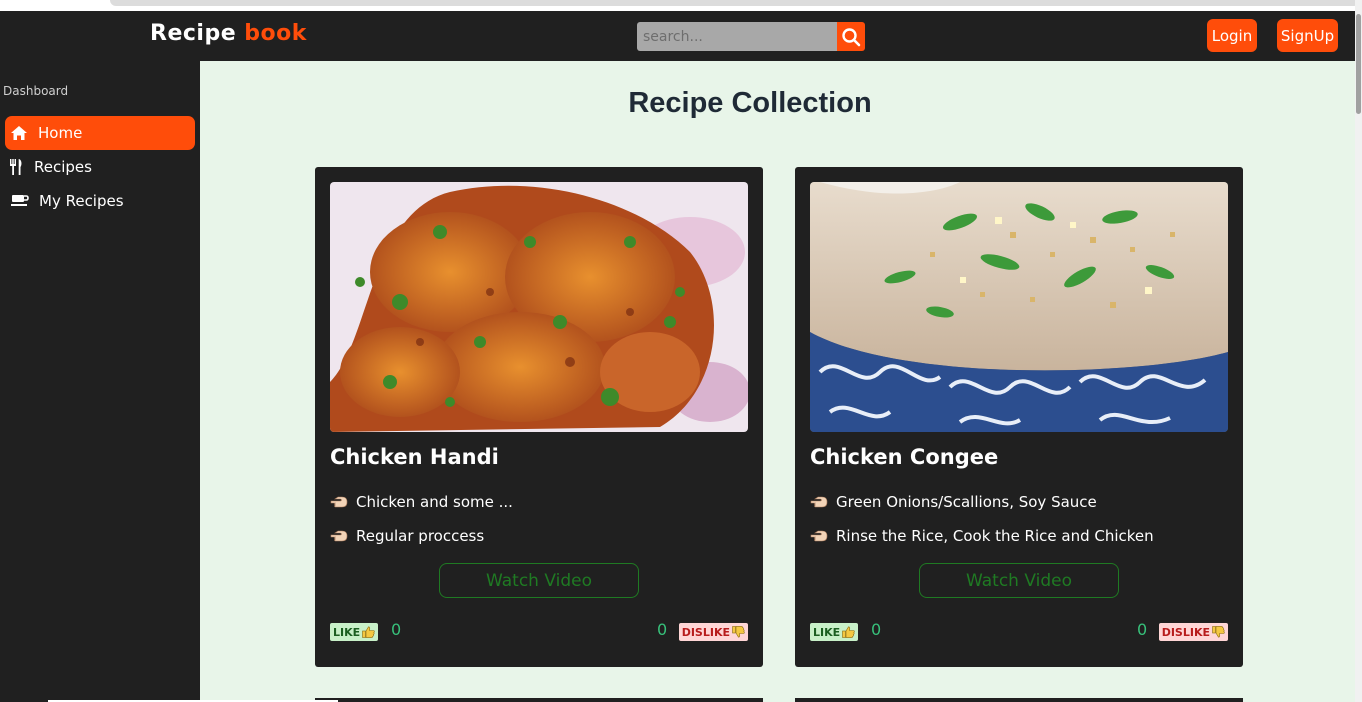 This screenshot has height=702, width=1362. What do you see at coordinates (539, 307) in the screenshot?
I see `recipe-image-chicken-handi` at bounding box center [539, 307].